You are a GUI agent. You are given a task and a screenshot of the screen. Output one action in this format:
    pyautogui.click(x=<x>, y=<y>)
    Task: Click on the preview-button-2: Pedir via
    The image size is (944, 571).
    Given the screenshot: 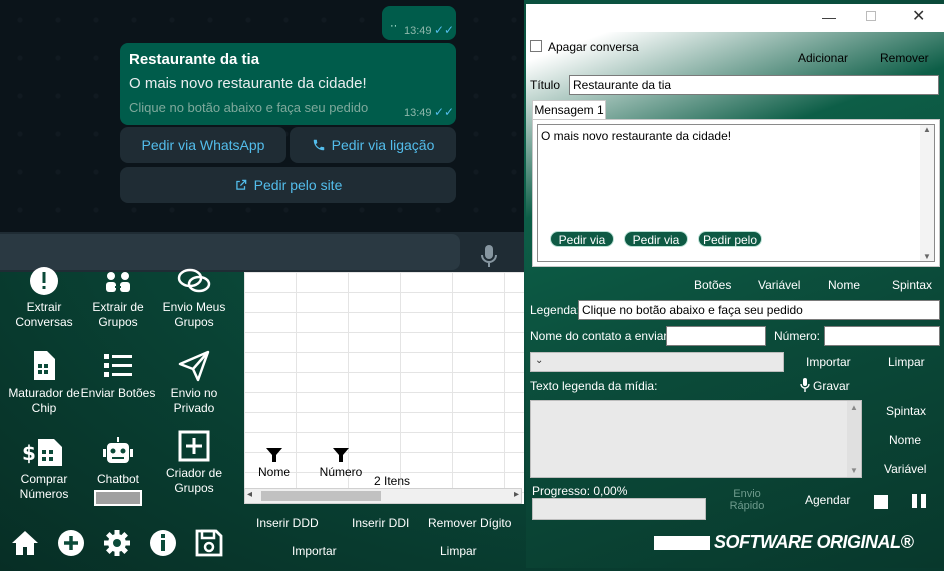 What is the action you would take?
    pyautogui.click(x=656, y=239)
    